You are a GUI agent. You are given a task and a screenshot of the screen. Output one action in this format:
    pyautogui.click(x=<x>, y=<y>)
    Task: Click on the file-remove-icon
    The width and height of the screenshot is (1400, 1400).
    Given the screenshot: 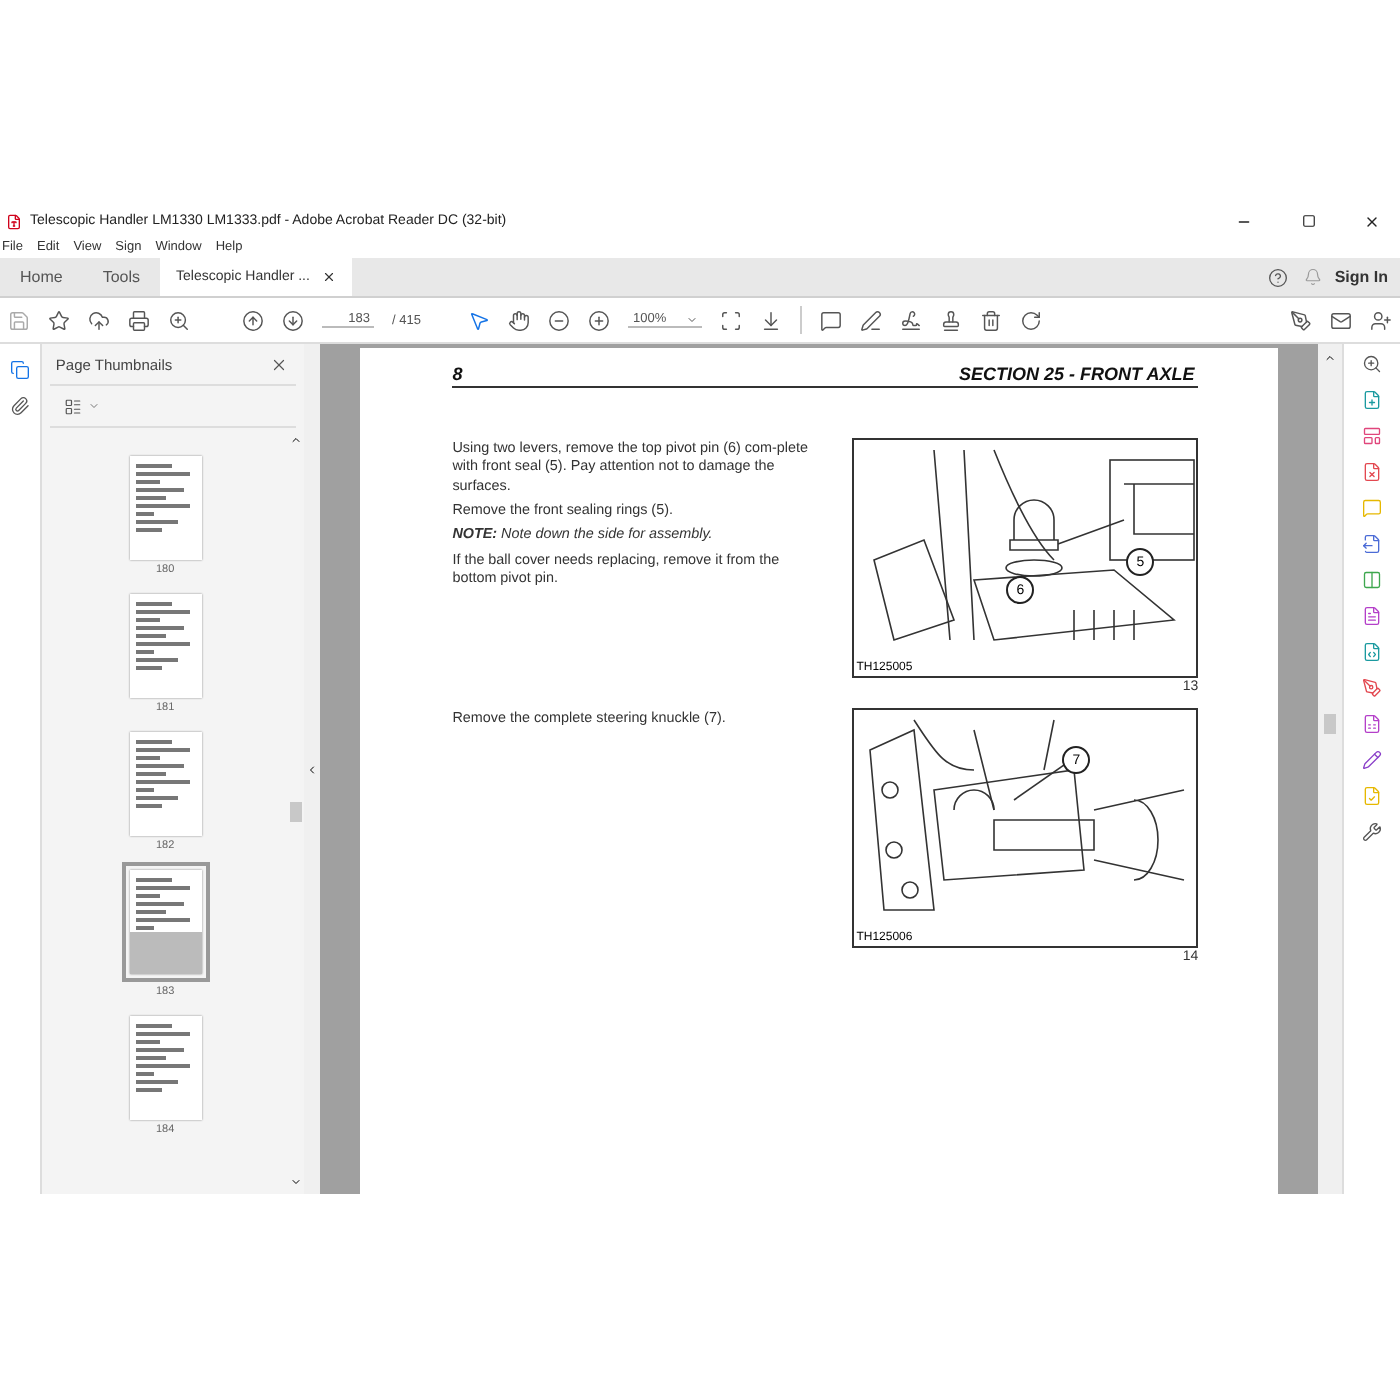 What is the action you would take?
    pyautogui.click(x=1372, y=472)
    